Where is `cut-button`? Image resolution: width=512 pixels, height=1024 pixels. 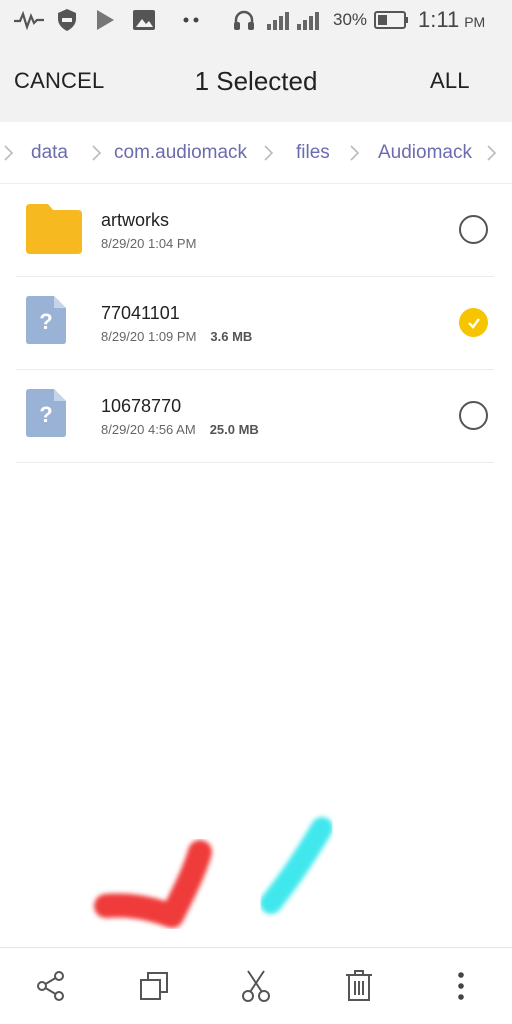
cut-button is located at coordinates (256, 986).